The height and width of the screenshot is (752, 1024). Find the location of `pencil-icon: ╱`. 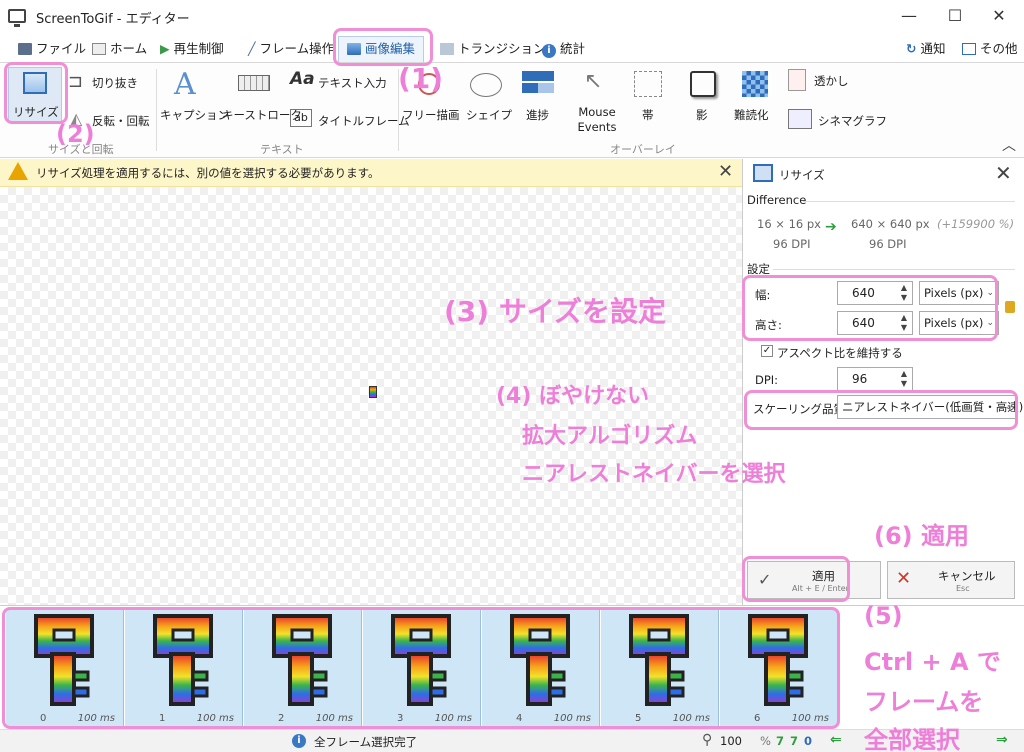

pencil-icon: ╱ is located at coordinates (252, 48).